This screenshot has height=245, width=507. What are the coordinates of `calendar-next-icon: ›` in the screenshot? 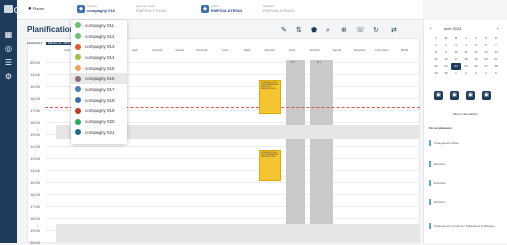 It's located at (498, 29).